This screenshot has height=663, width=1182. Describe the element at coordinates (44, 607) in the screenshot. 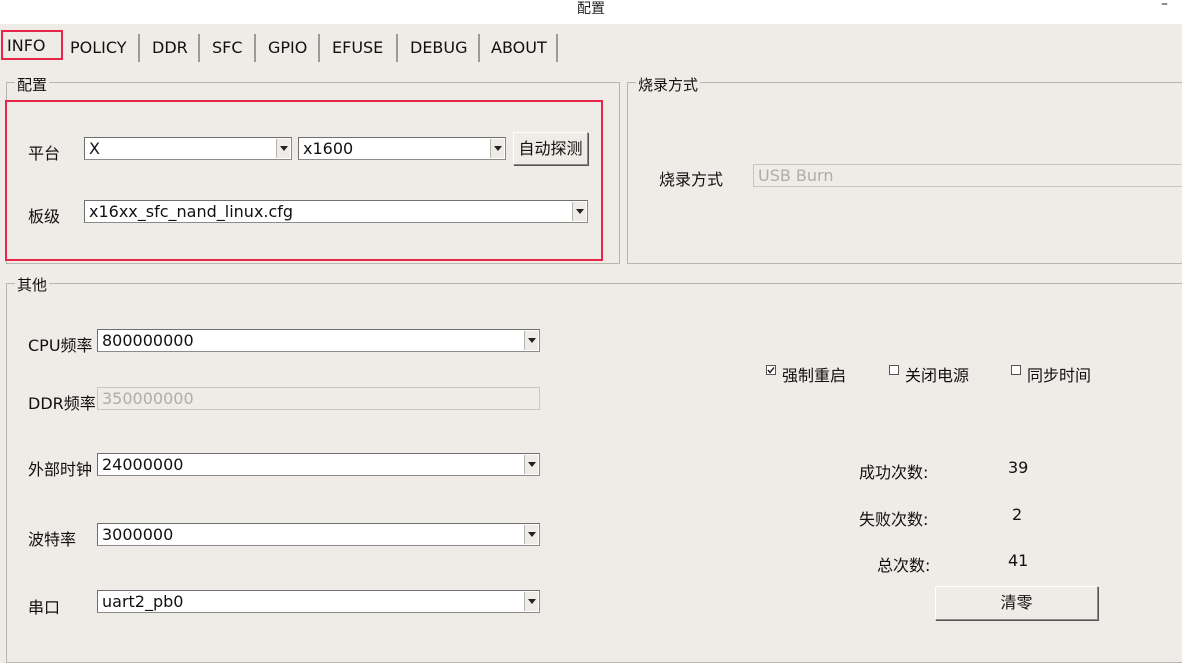

I see `serial-label: 串口` at that location.